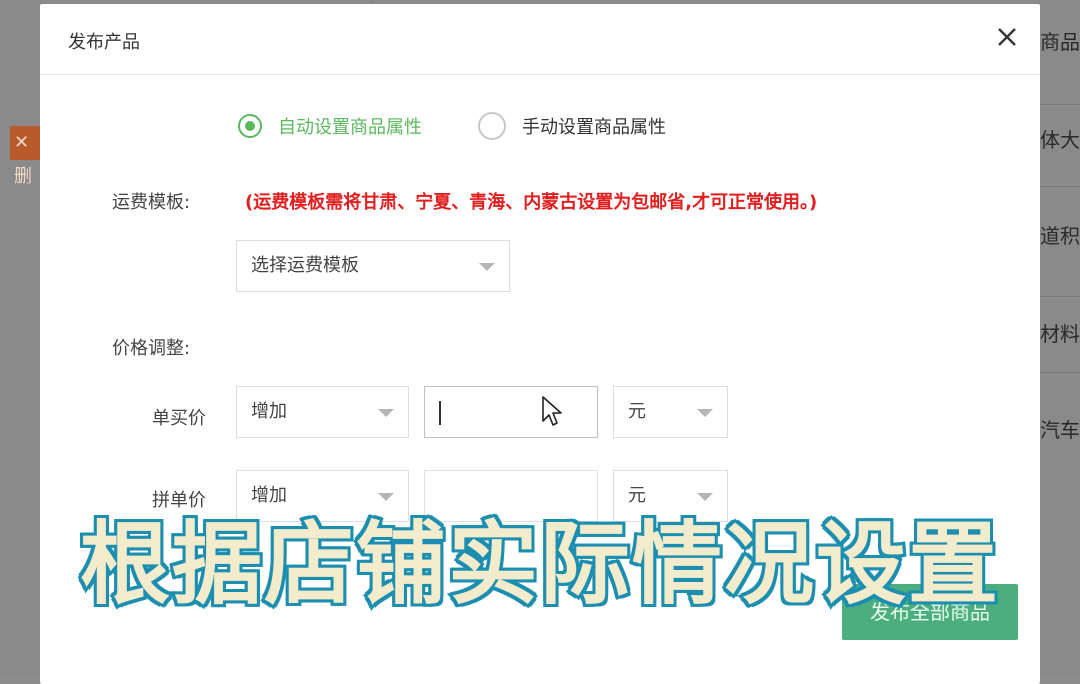 The width and height of the screenshot is (1080, 684). What do you see at coordinates (637, 411) in the screenshot?
I see `select-value: 元` at bounding box center [637, 411].